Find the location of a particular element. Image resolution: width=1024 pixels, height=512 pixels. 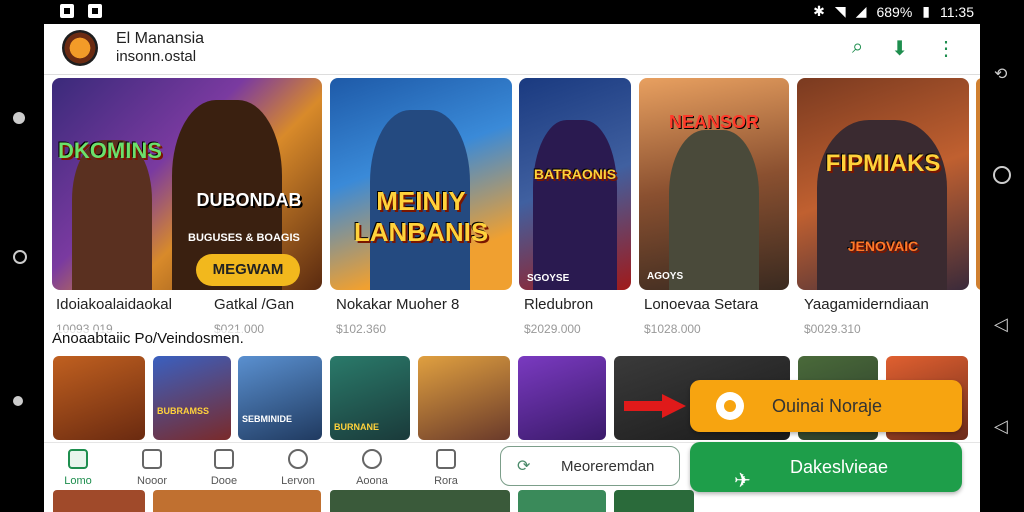

app-title: El Manansia is located at coordinates (160, 38).